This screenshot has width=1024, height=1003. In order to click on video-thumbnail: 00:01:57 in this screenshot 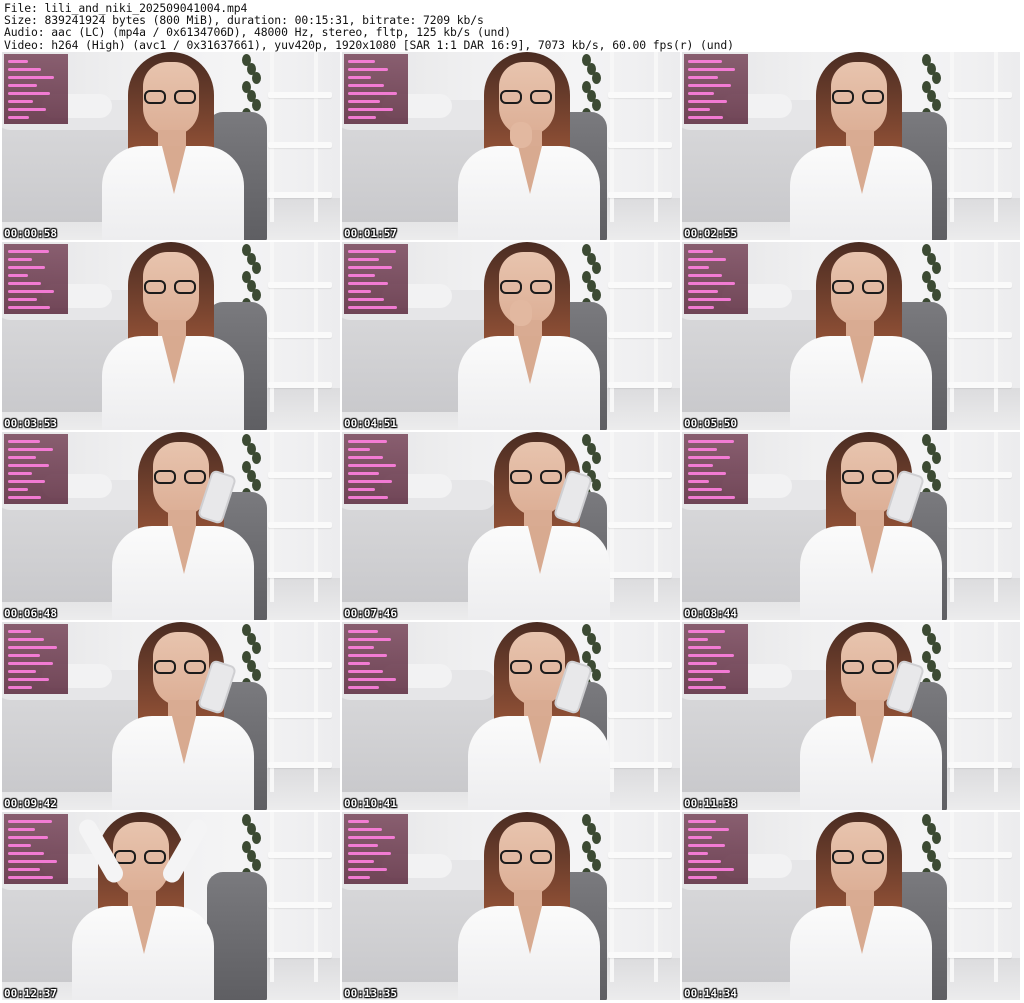, I will do `click(511, 146)`.